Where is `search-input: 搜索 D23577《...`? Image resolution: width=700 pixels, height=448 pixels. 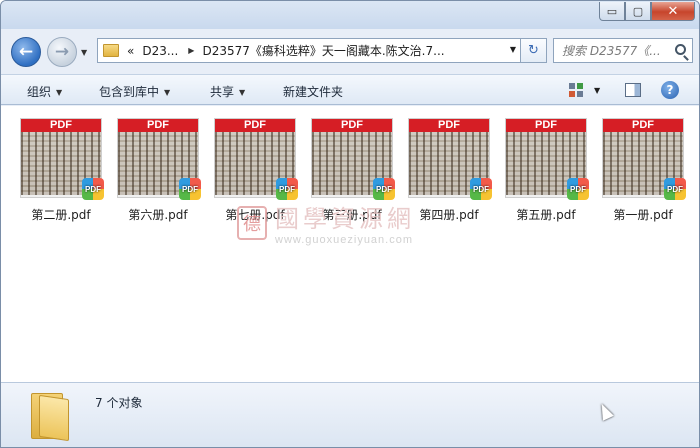
search-input: 搜索 D23577《... is located at coordinates (623, 50).